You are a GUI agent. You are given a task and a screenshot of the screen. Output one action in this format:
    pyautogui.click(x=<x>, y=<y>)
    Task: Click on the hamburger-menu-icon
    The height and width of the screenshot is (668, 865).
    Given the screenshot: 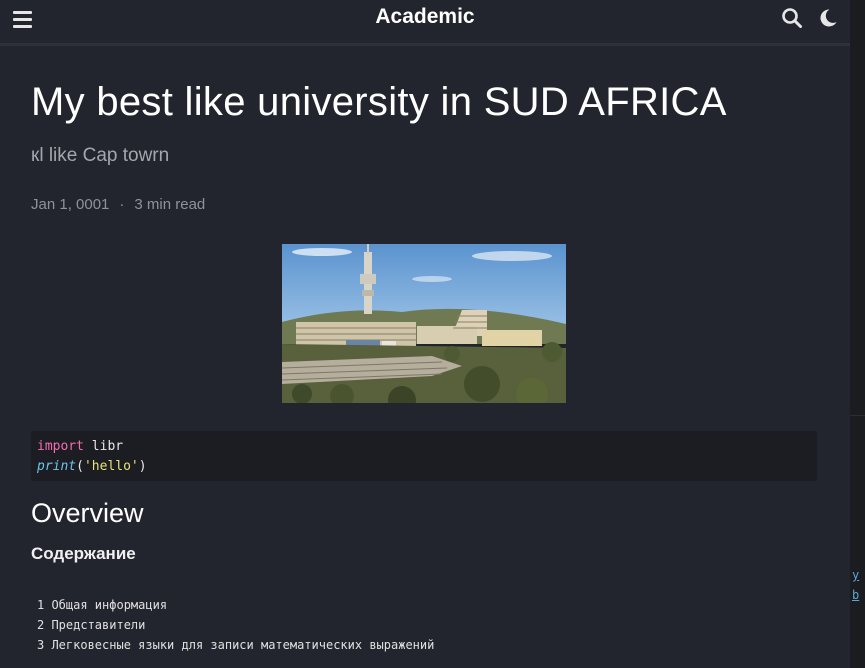 What is the action you would take?
    pyautogui.click(x=22, y=19)
    